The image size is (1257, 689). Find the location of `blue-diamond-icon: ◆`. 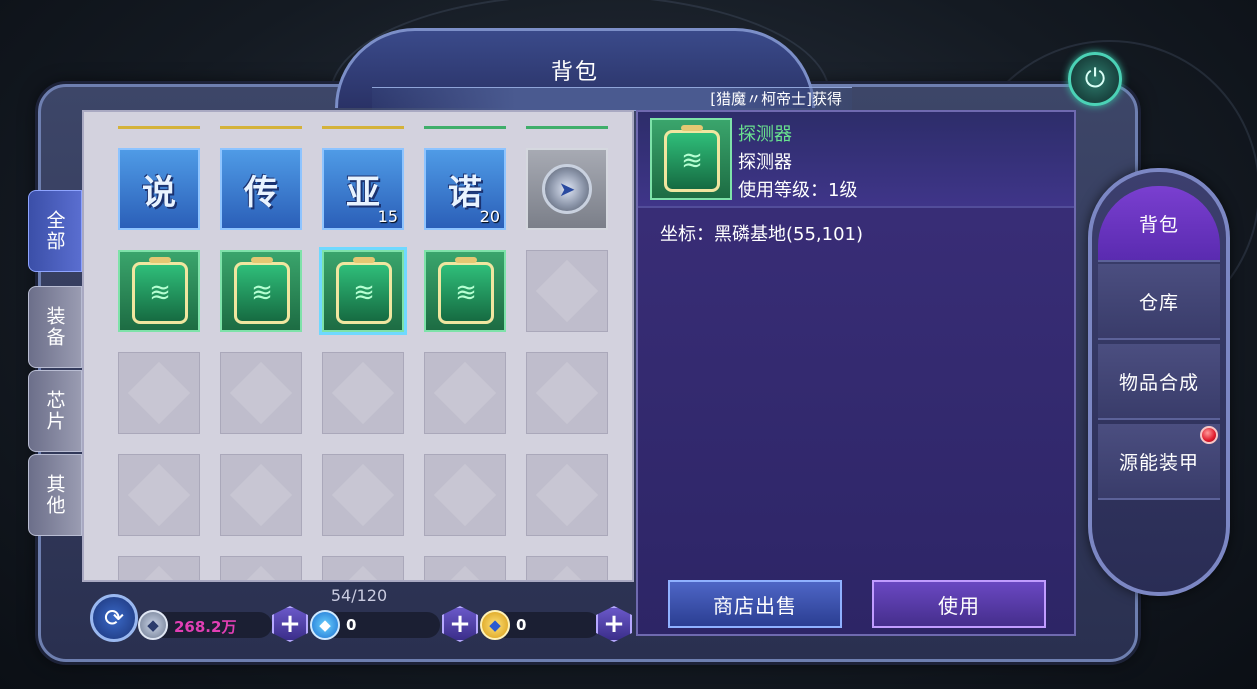

blue-diamond-icon: ◆ is located at coordinates (325, 625).